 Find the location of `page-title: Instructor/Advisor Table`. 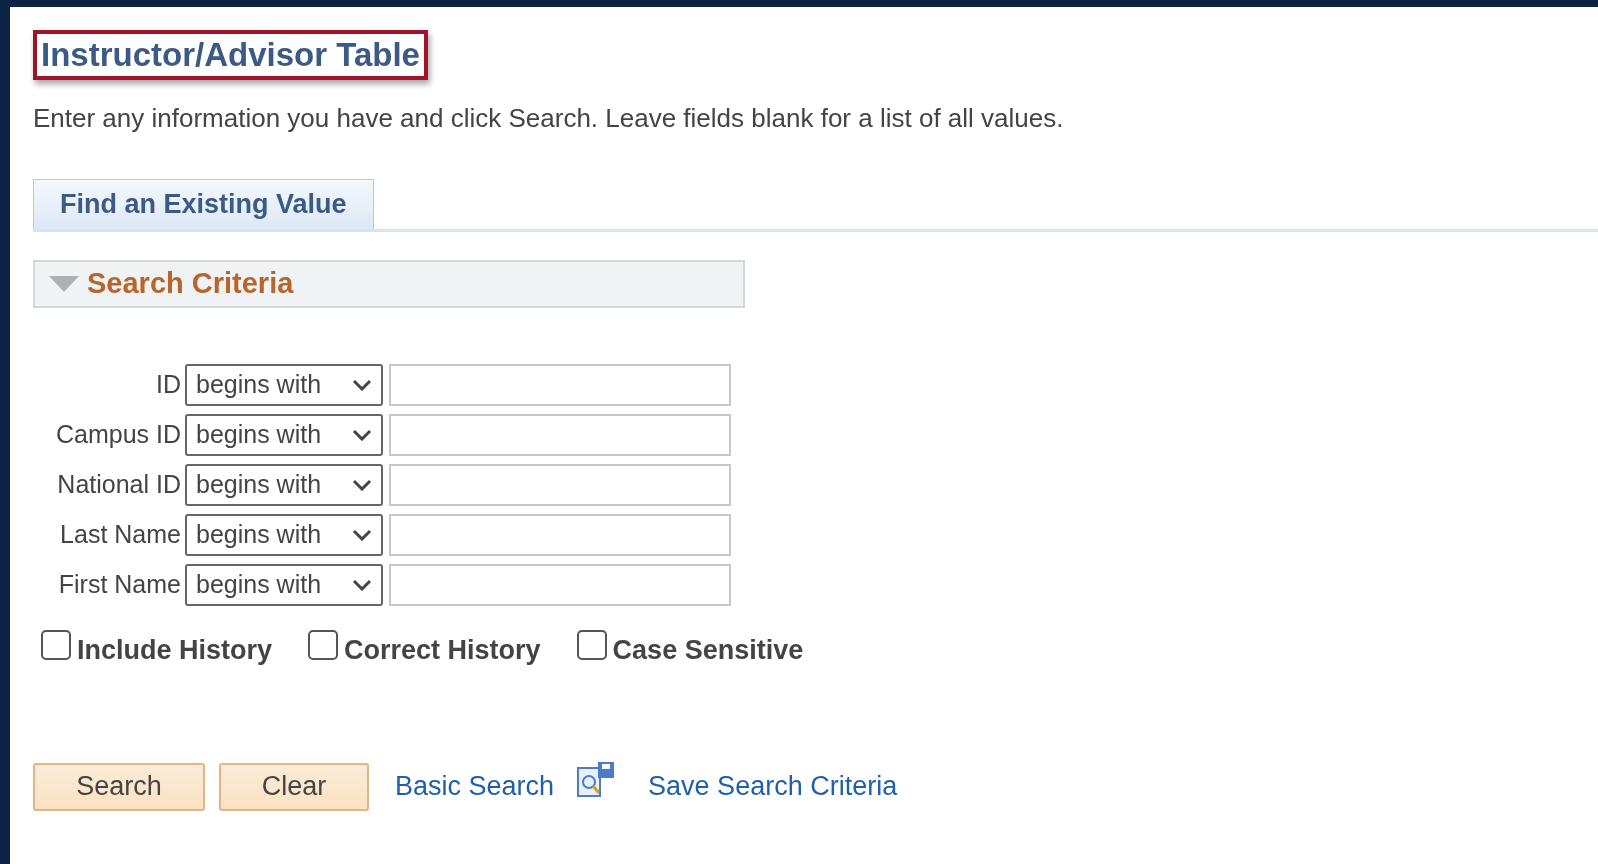

page-title: Instructor/Advisor Table is located at coordinates (230, 55).